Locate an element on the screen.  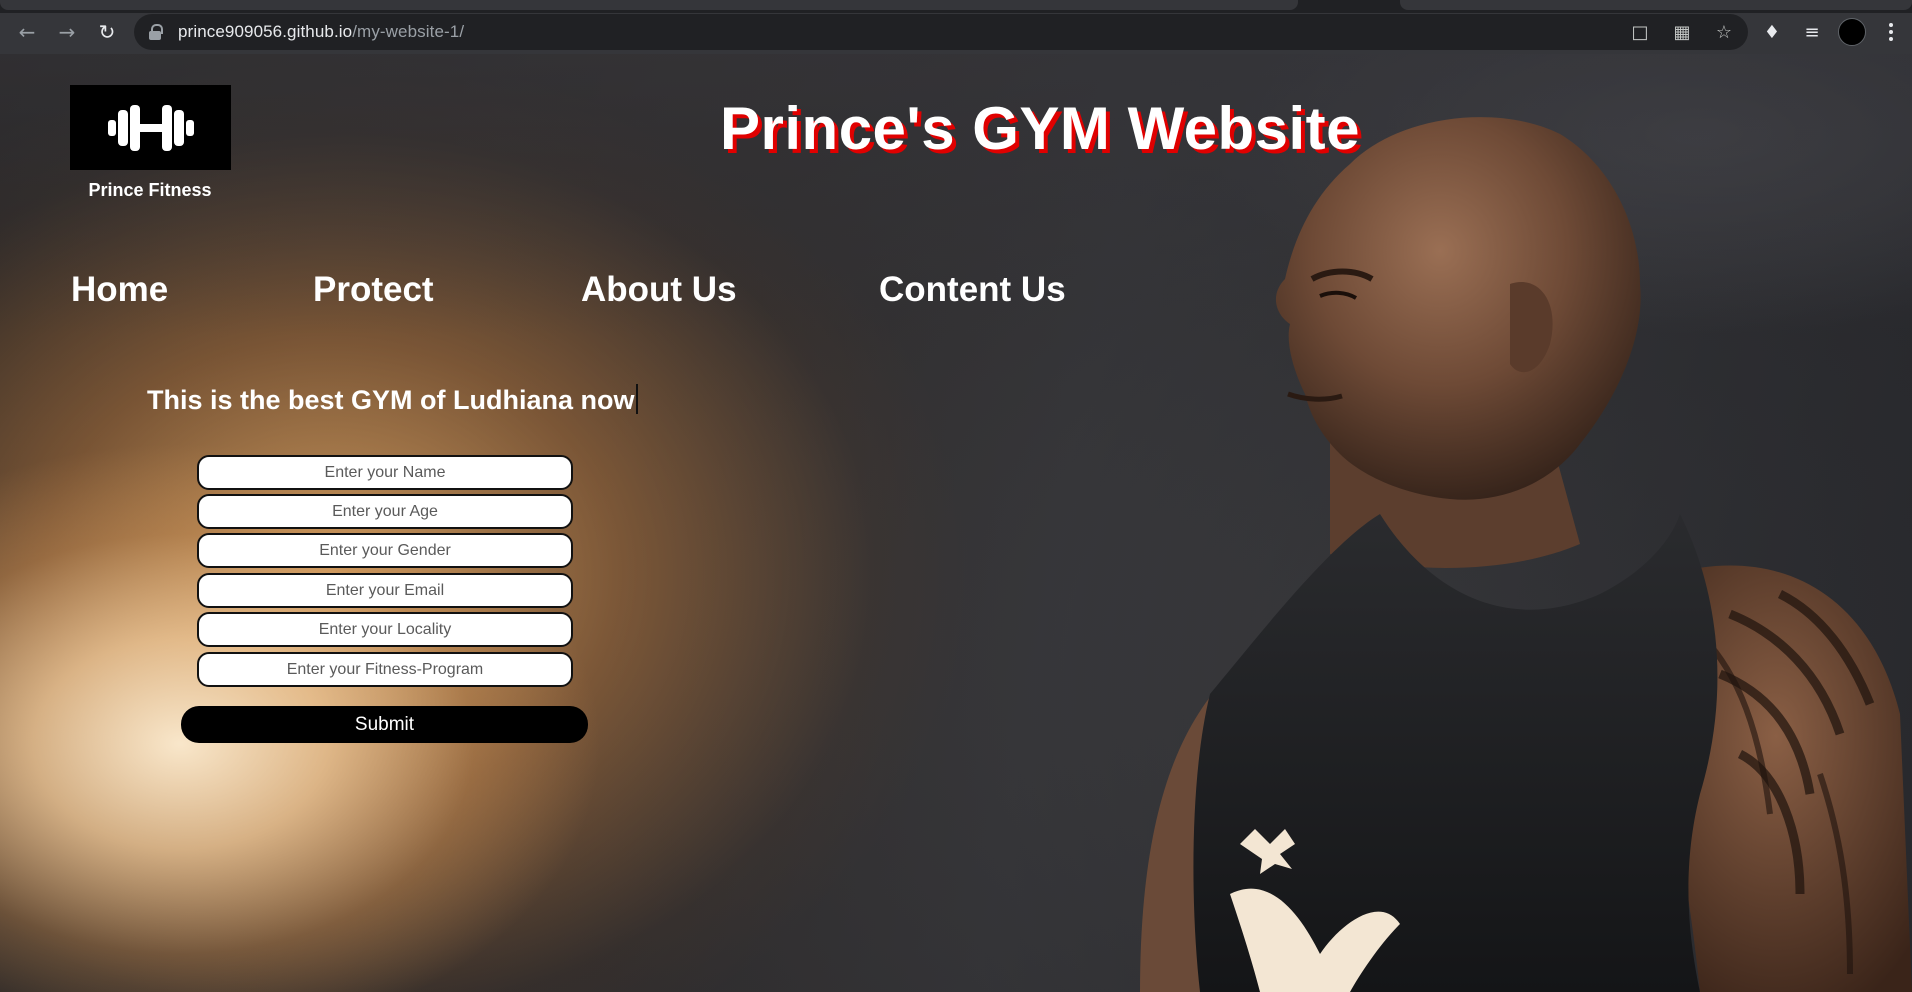
profile-avatar-icon is located at coordinates (1852, 32).